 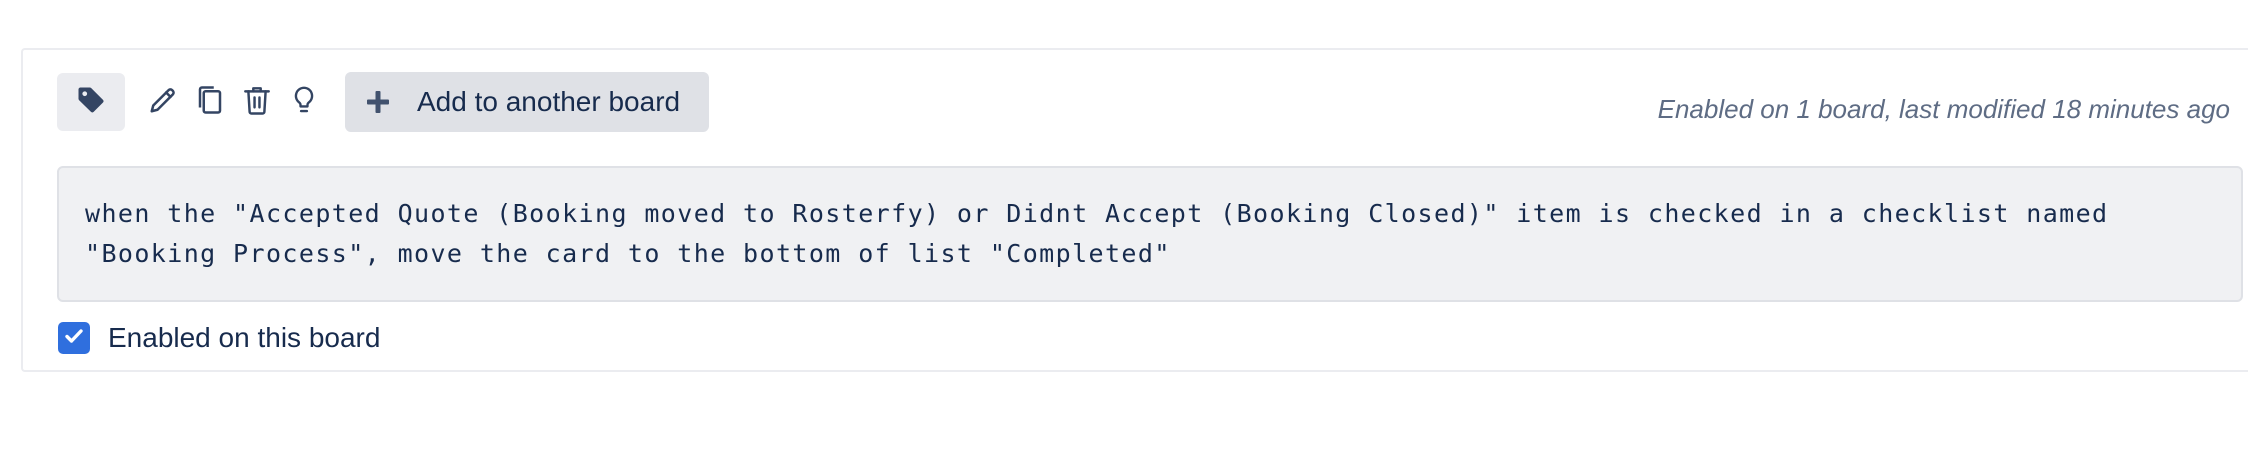 I want to click on checkmark-icon, so click(x=74, y=338).